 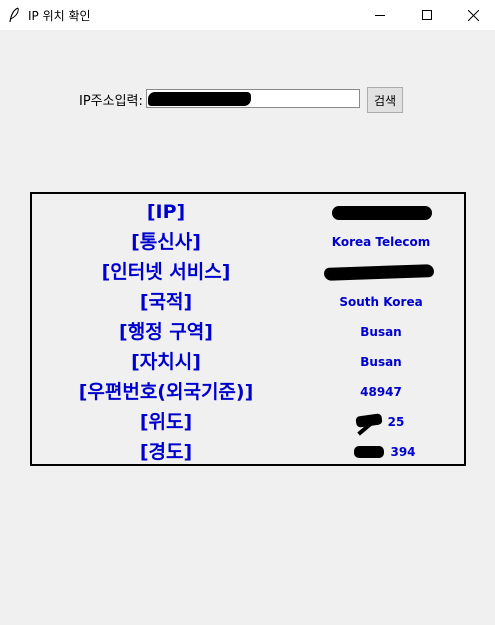 I want to click on isp-value: Korea Telecom, so click(x=381, y=242).